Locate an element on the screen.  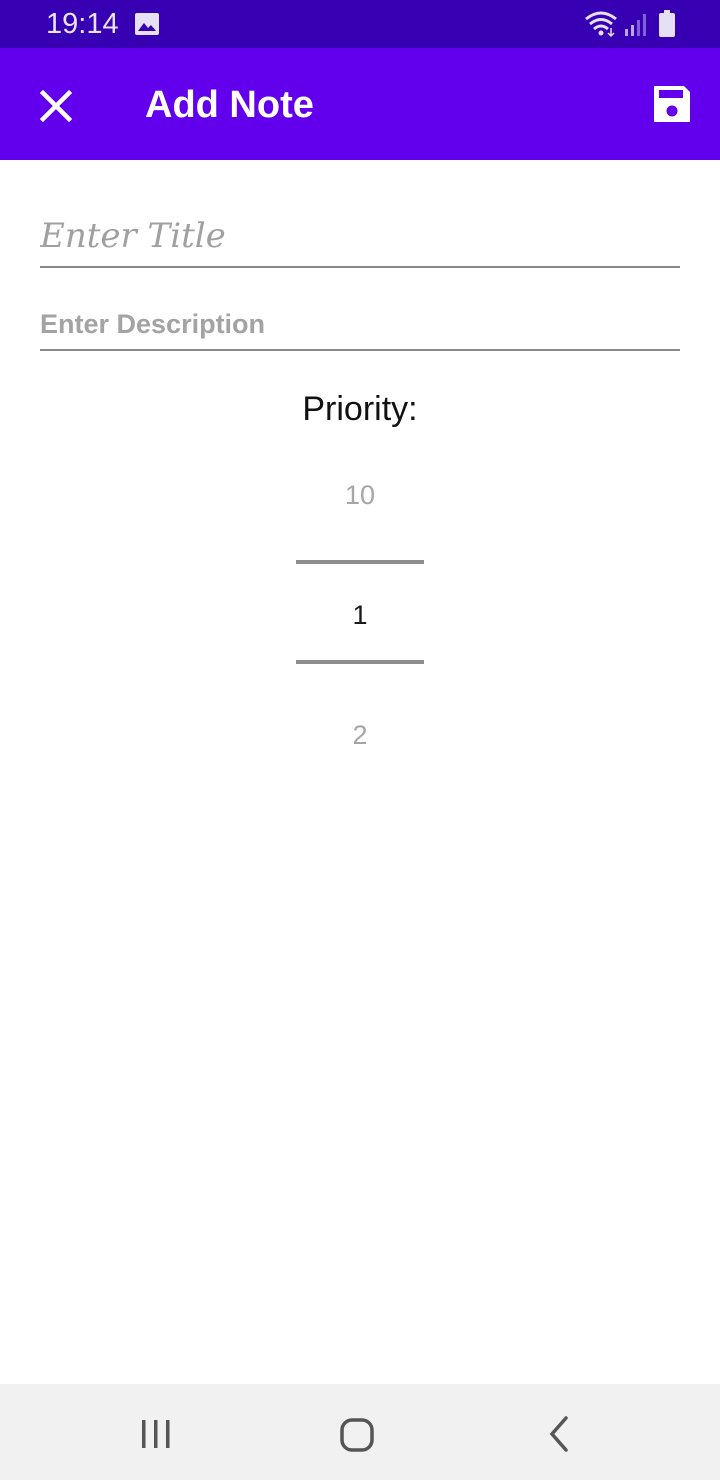
signal-icon is located at coordinates (635, 25).